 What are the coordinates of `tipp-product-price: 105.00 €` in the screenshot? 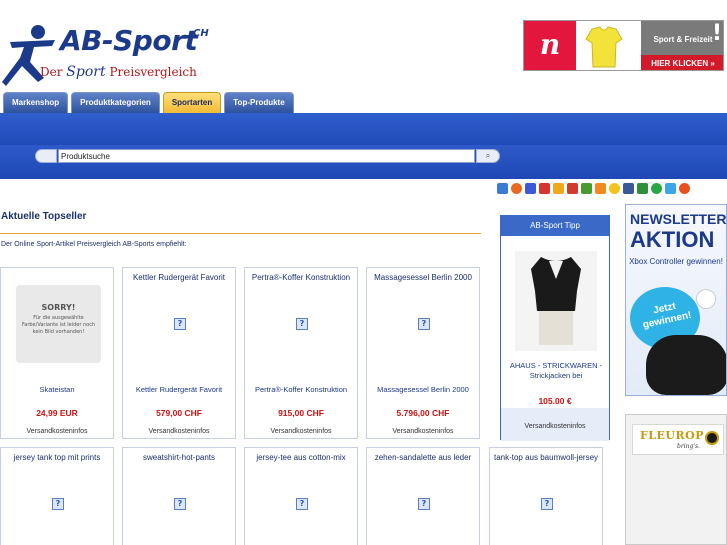 It's located at (555, 401).